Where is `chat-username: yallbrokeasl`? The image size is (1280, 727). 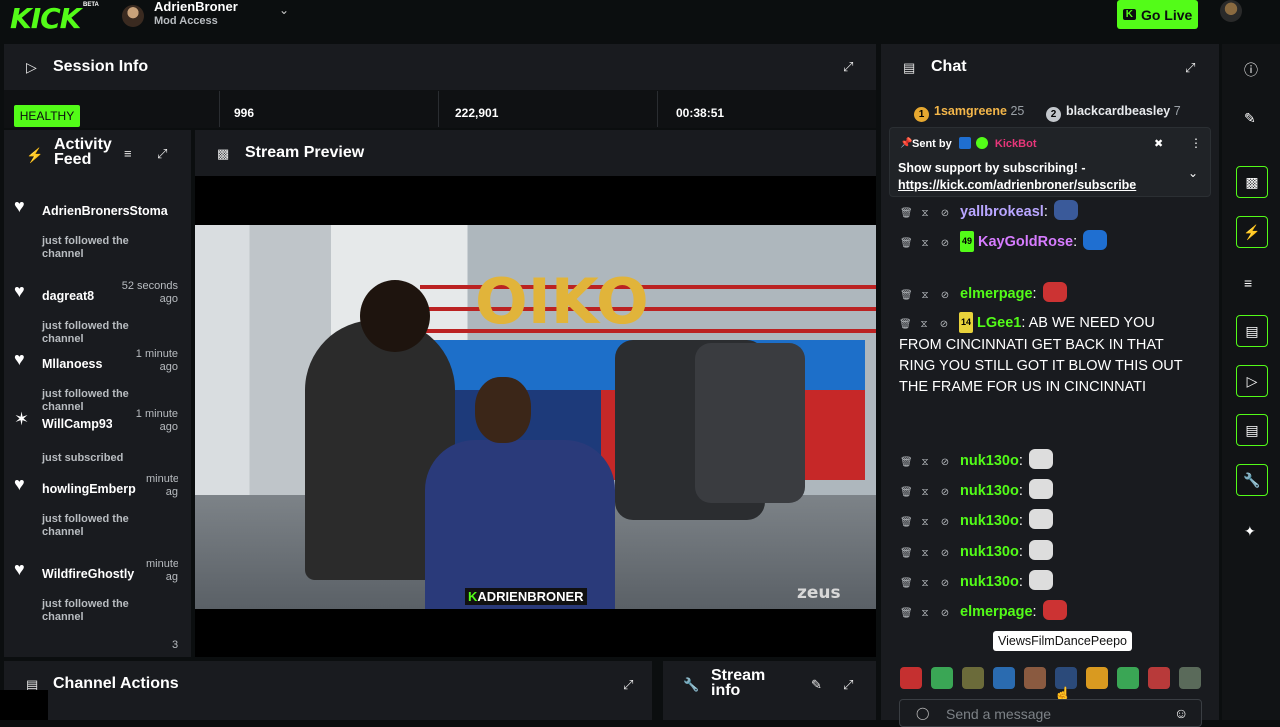
chat-username: yallbrokeasl is located at coordinates (1002, 212).